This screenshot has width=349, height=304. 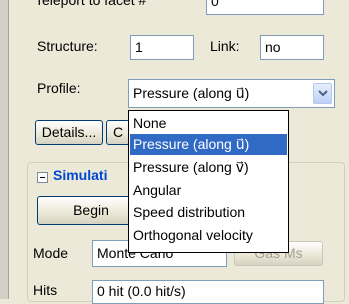 What do you see at coordinates (208, 144) in the screenshot?
I see `dropdown-option-pressure-u: Pressure (along u⃗)` at bounding box center [208, 144].